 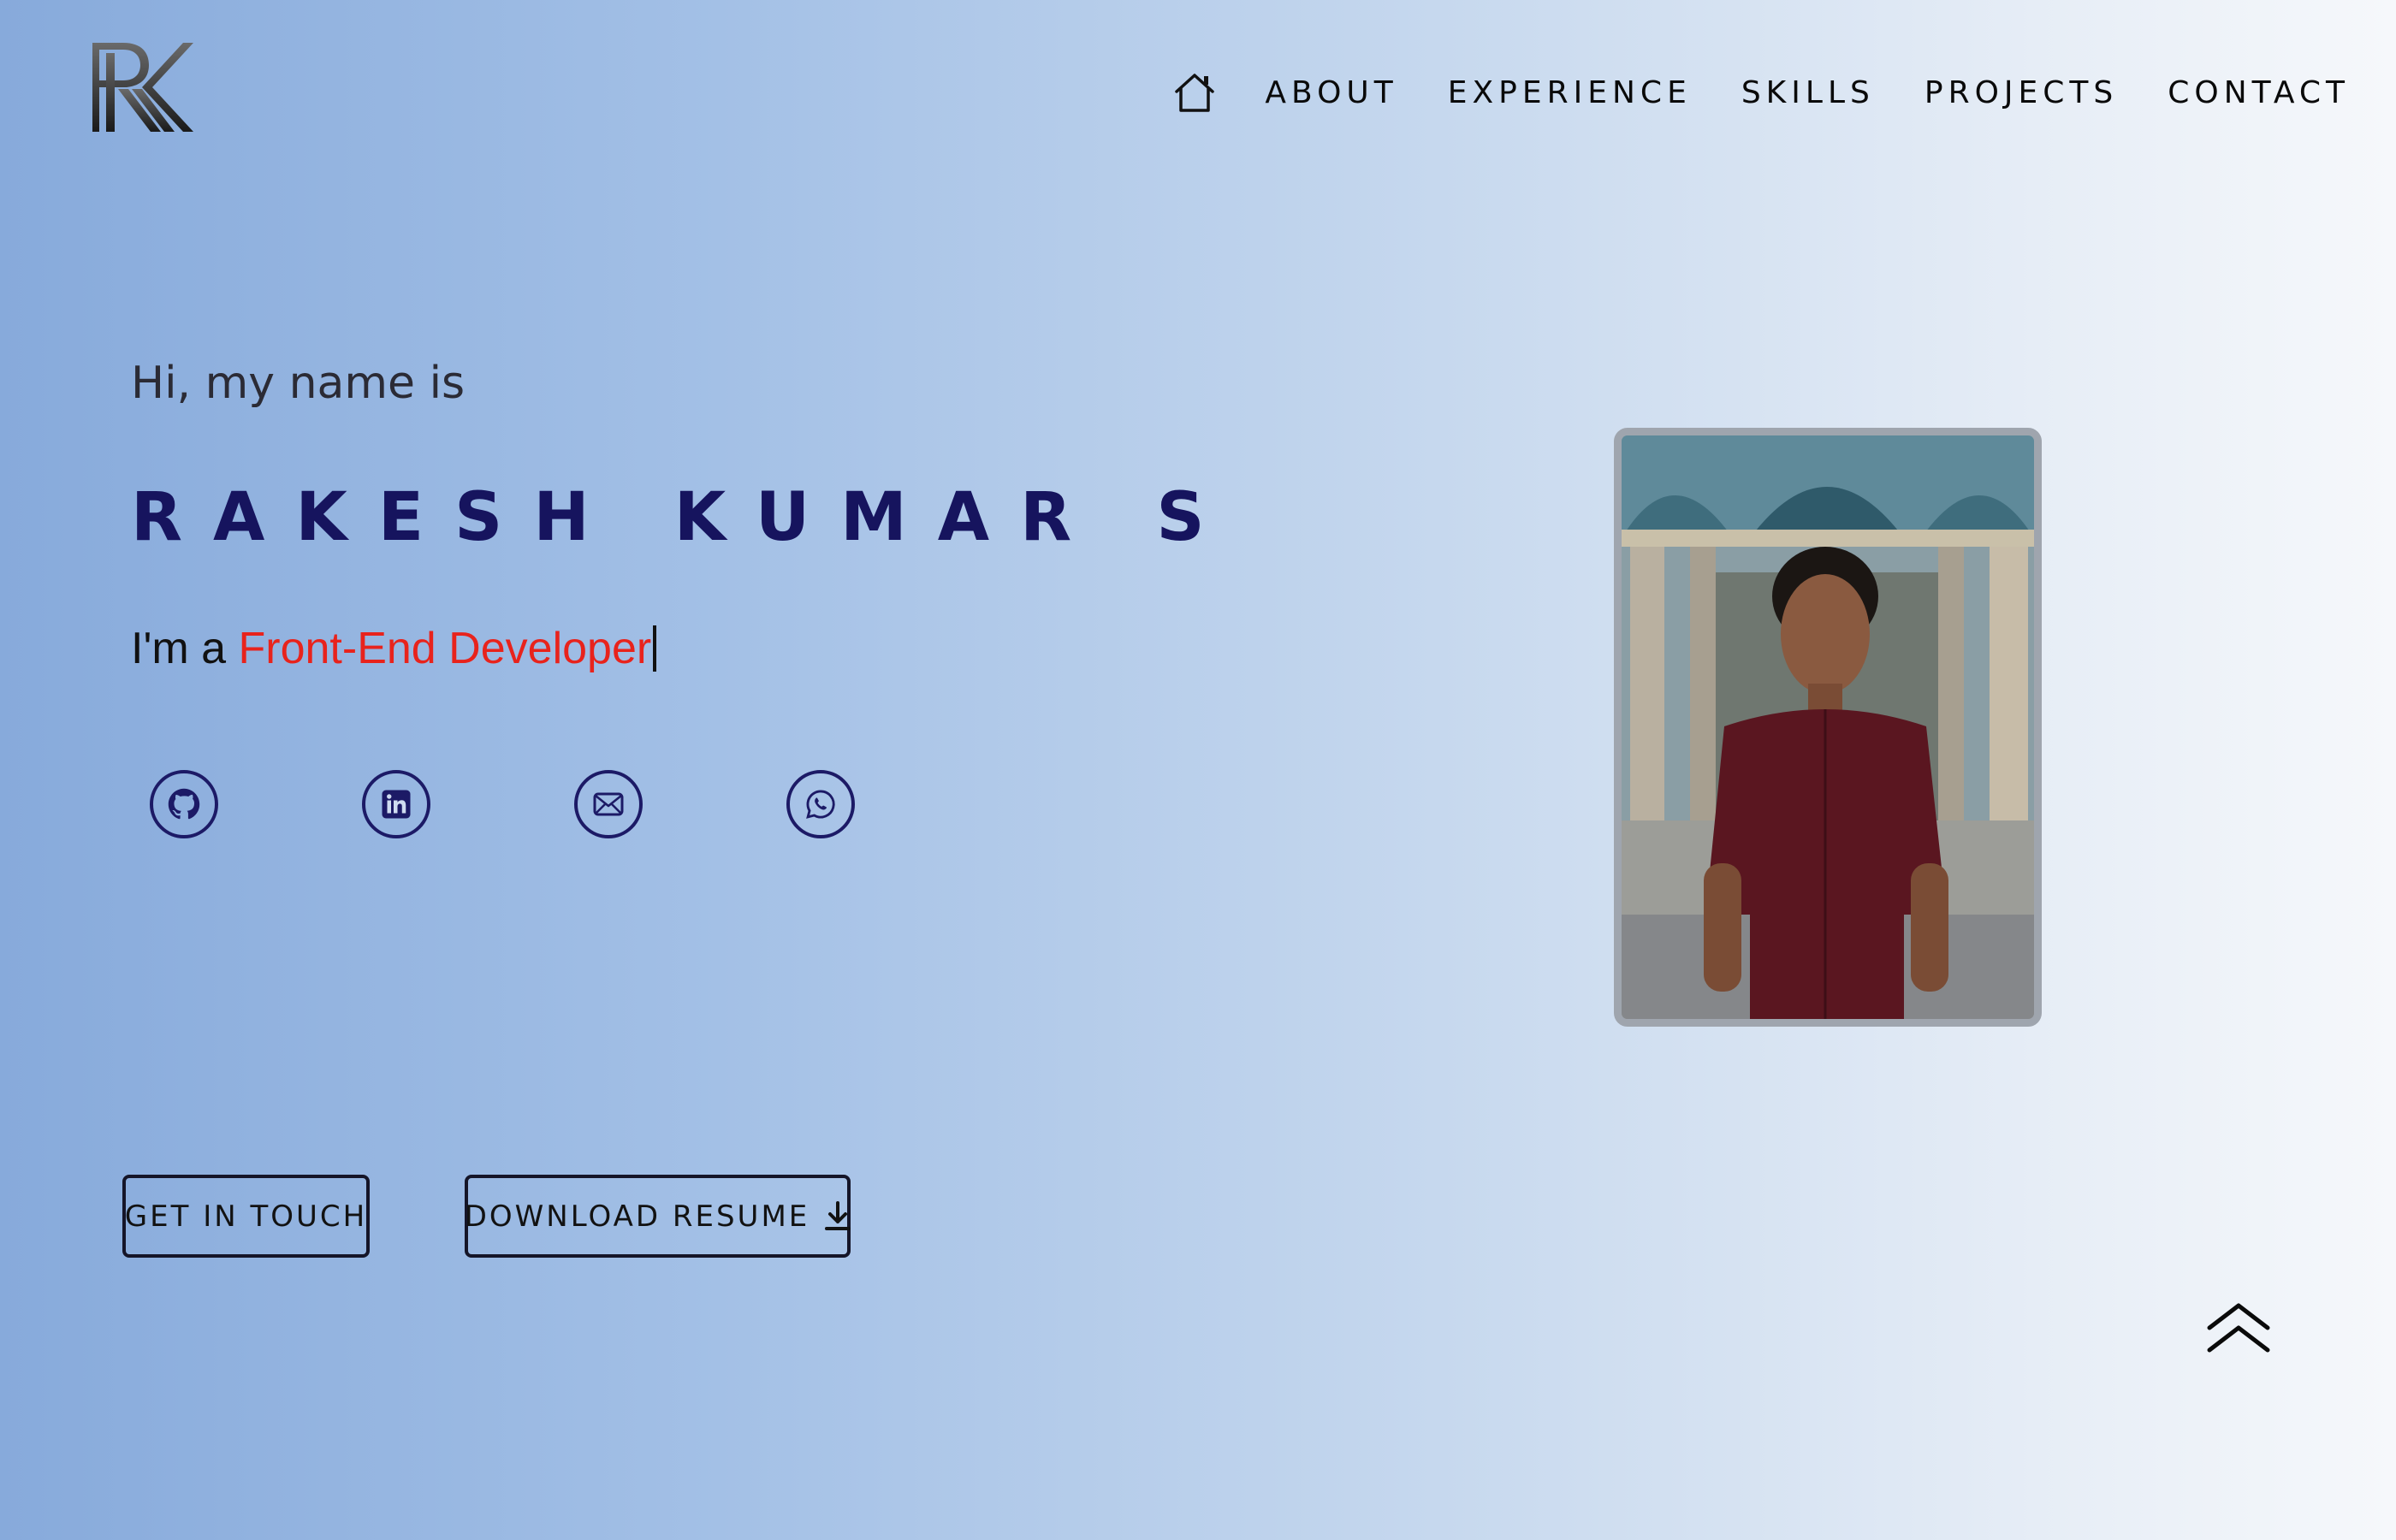 What do you see at coordinates (298, 383) in the screenshot?
I see `greeting: Hi, my name is` at bounding box center [298, 383].